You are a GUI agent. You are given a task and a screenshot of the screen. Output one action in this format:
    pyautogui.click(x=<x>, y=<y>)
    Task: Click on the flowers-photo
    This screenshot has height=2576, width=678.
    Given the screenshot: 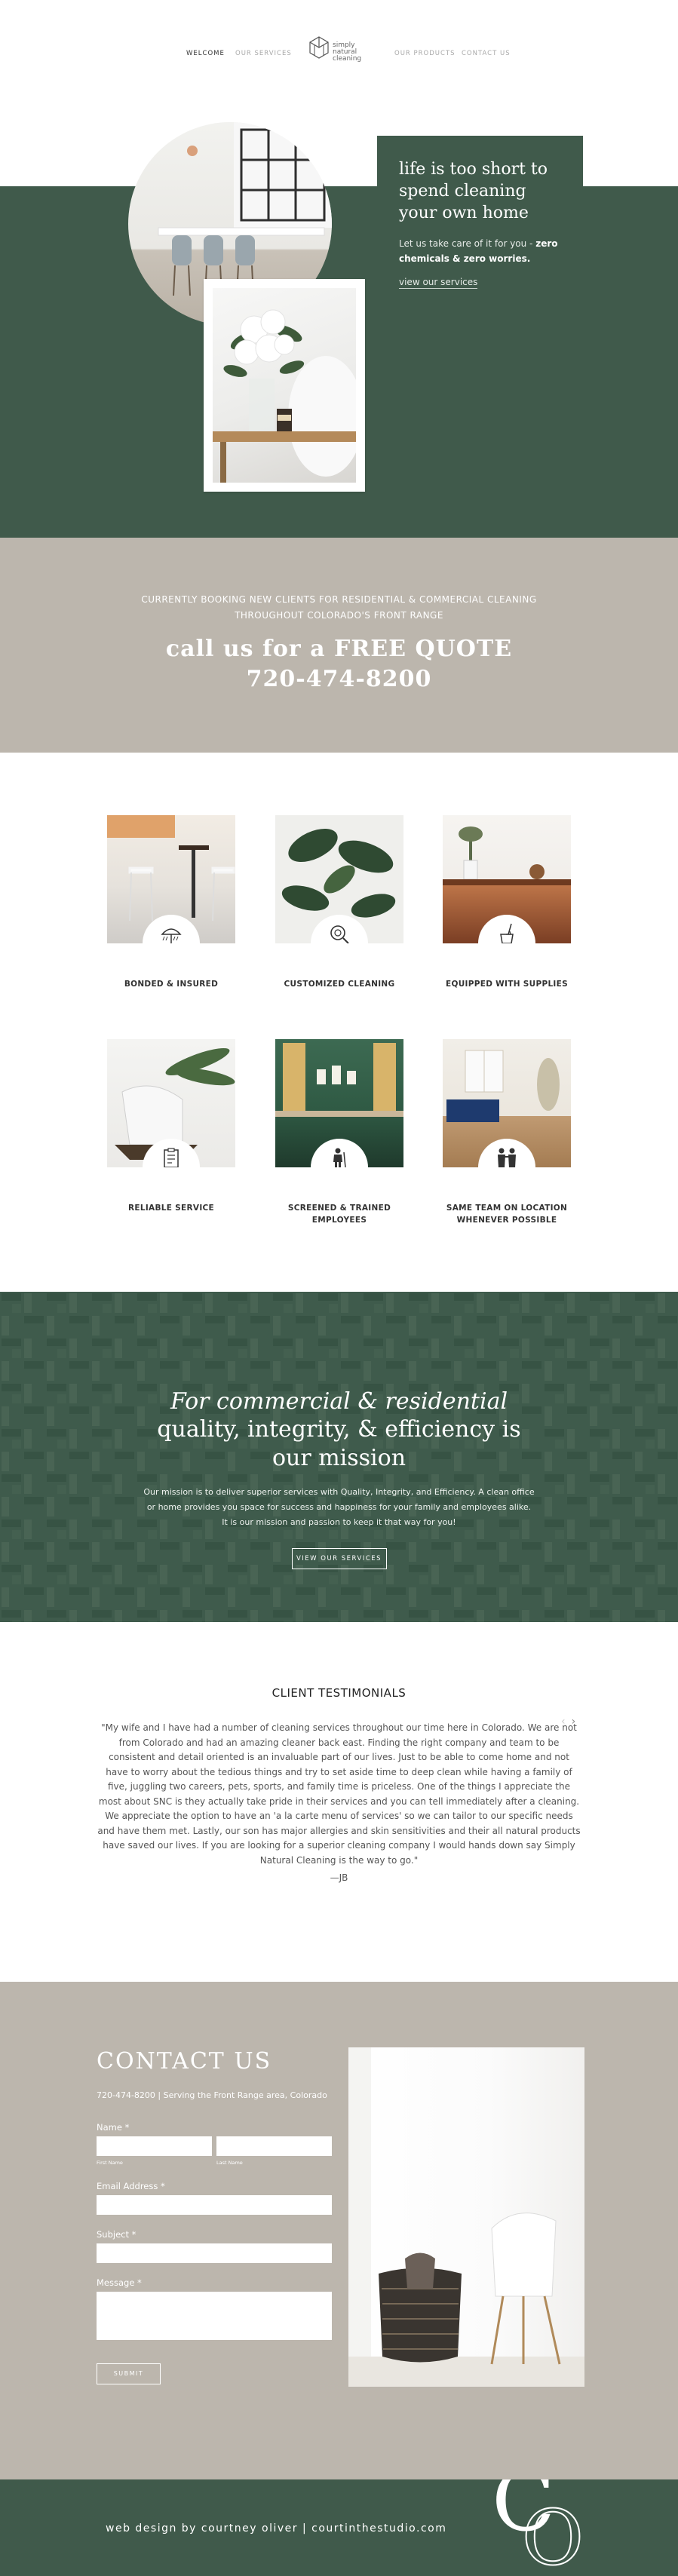 What is the action you would take?
    pyautogui.click(x=284, y=385)
    